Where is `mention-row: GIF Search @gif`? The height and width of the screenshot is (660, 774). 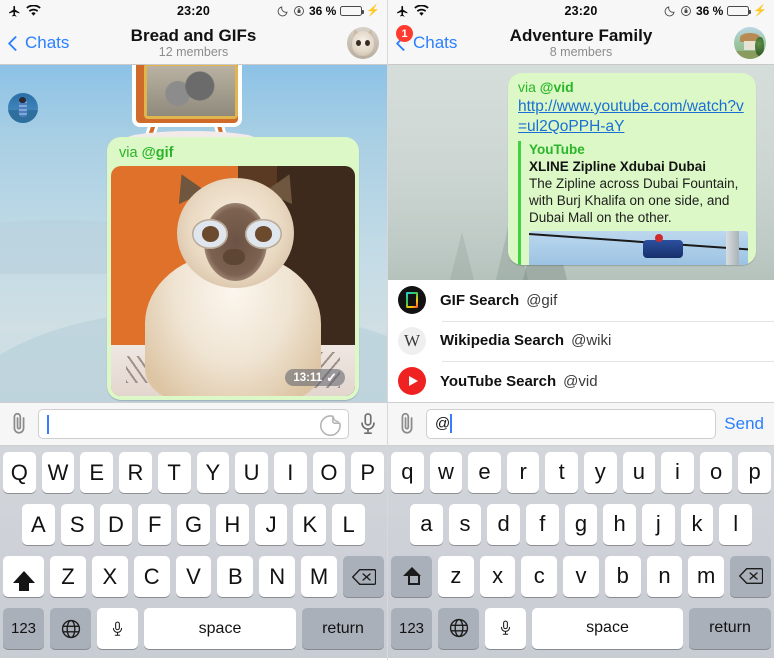 mention-row: GIF Search @gif is located at coordinates (581, 300).